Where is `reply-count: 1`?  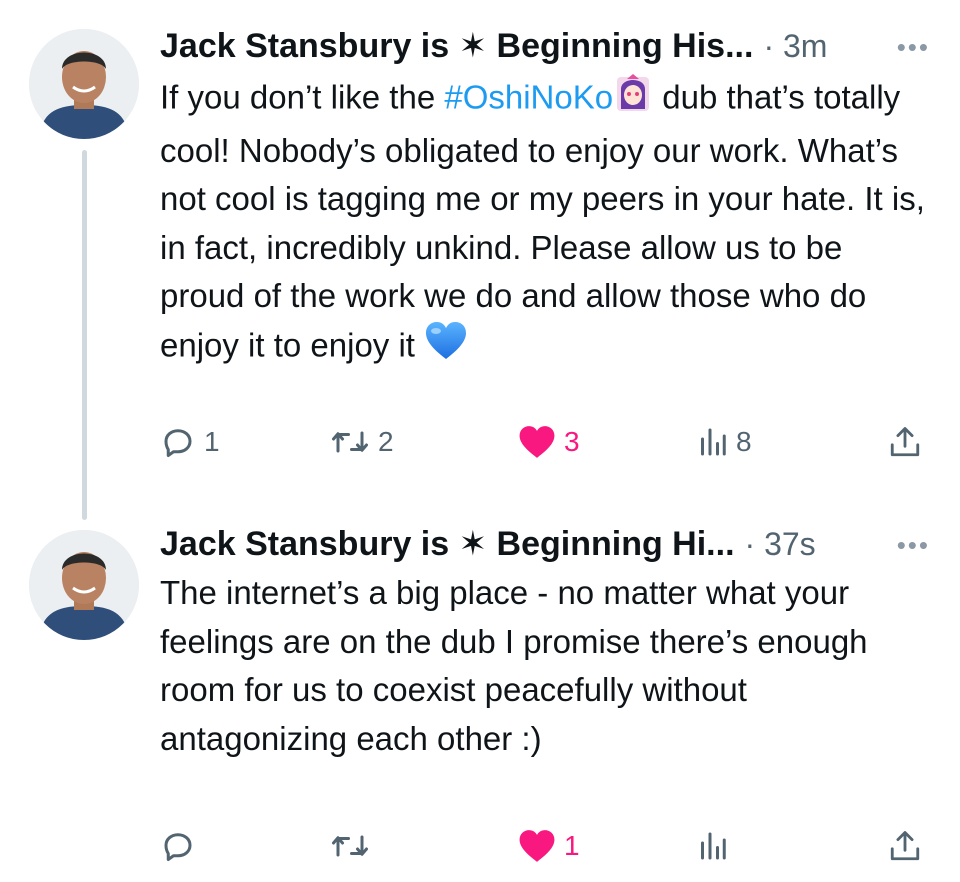
reply-count: 1 is located at coordinates (212, 441).